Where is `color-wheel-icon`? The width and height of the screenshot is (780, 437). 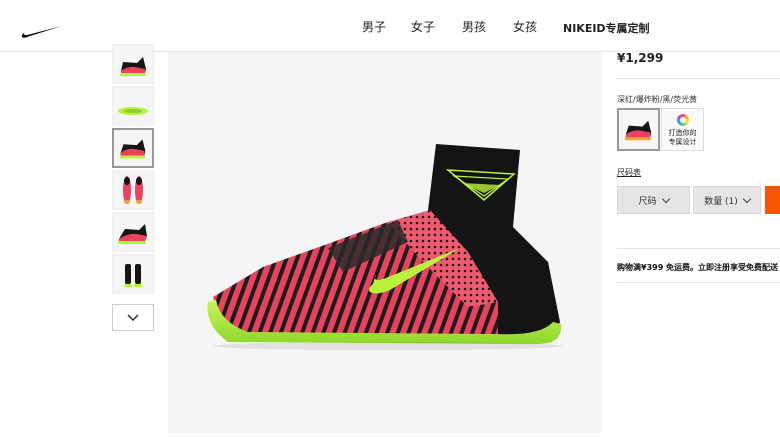 color-wheel-icon is located at coordinates (683, 120).